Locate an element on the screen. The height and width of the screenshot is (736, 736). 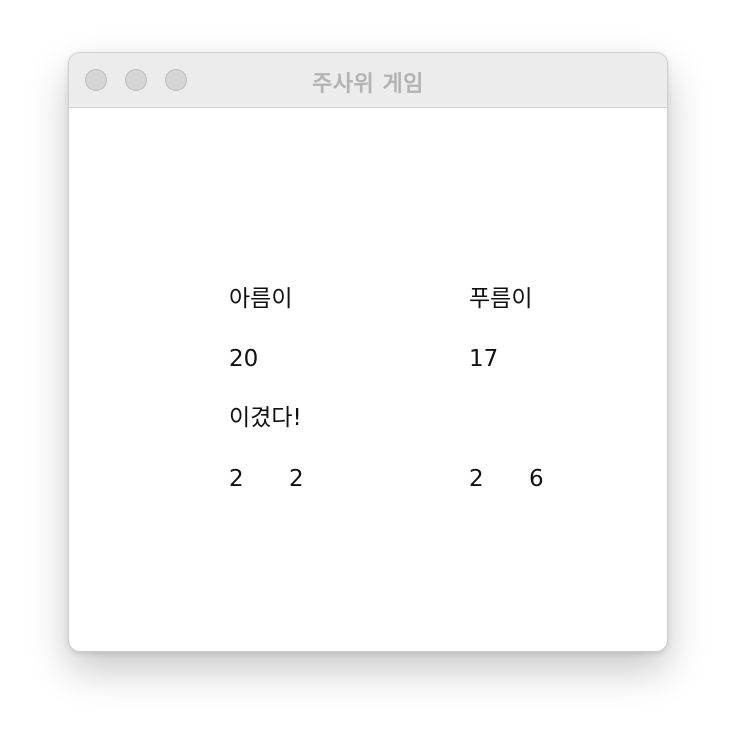
player2-die-1: 2 is located at coordinates (476, 479).